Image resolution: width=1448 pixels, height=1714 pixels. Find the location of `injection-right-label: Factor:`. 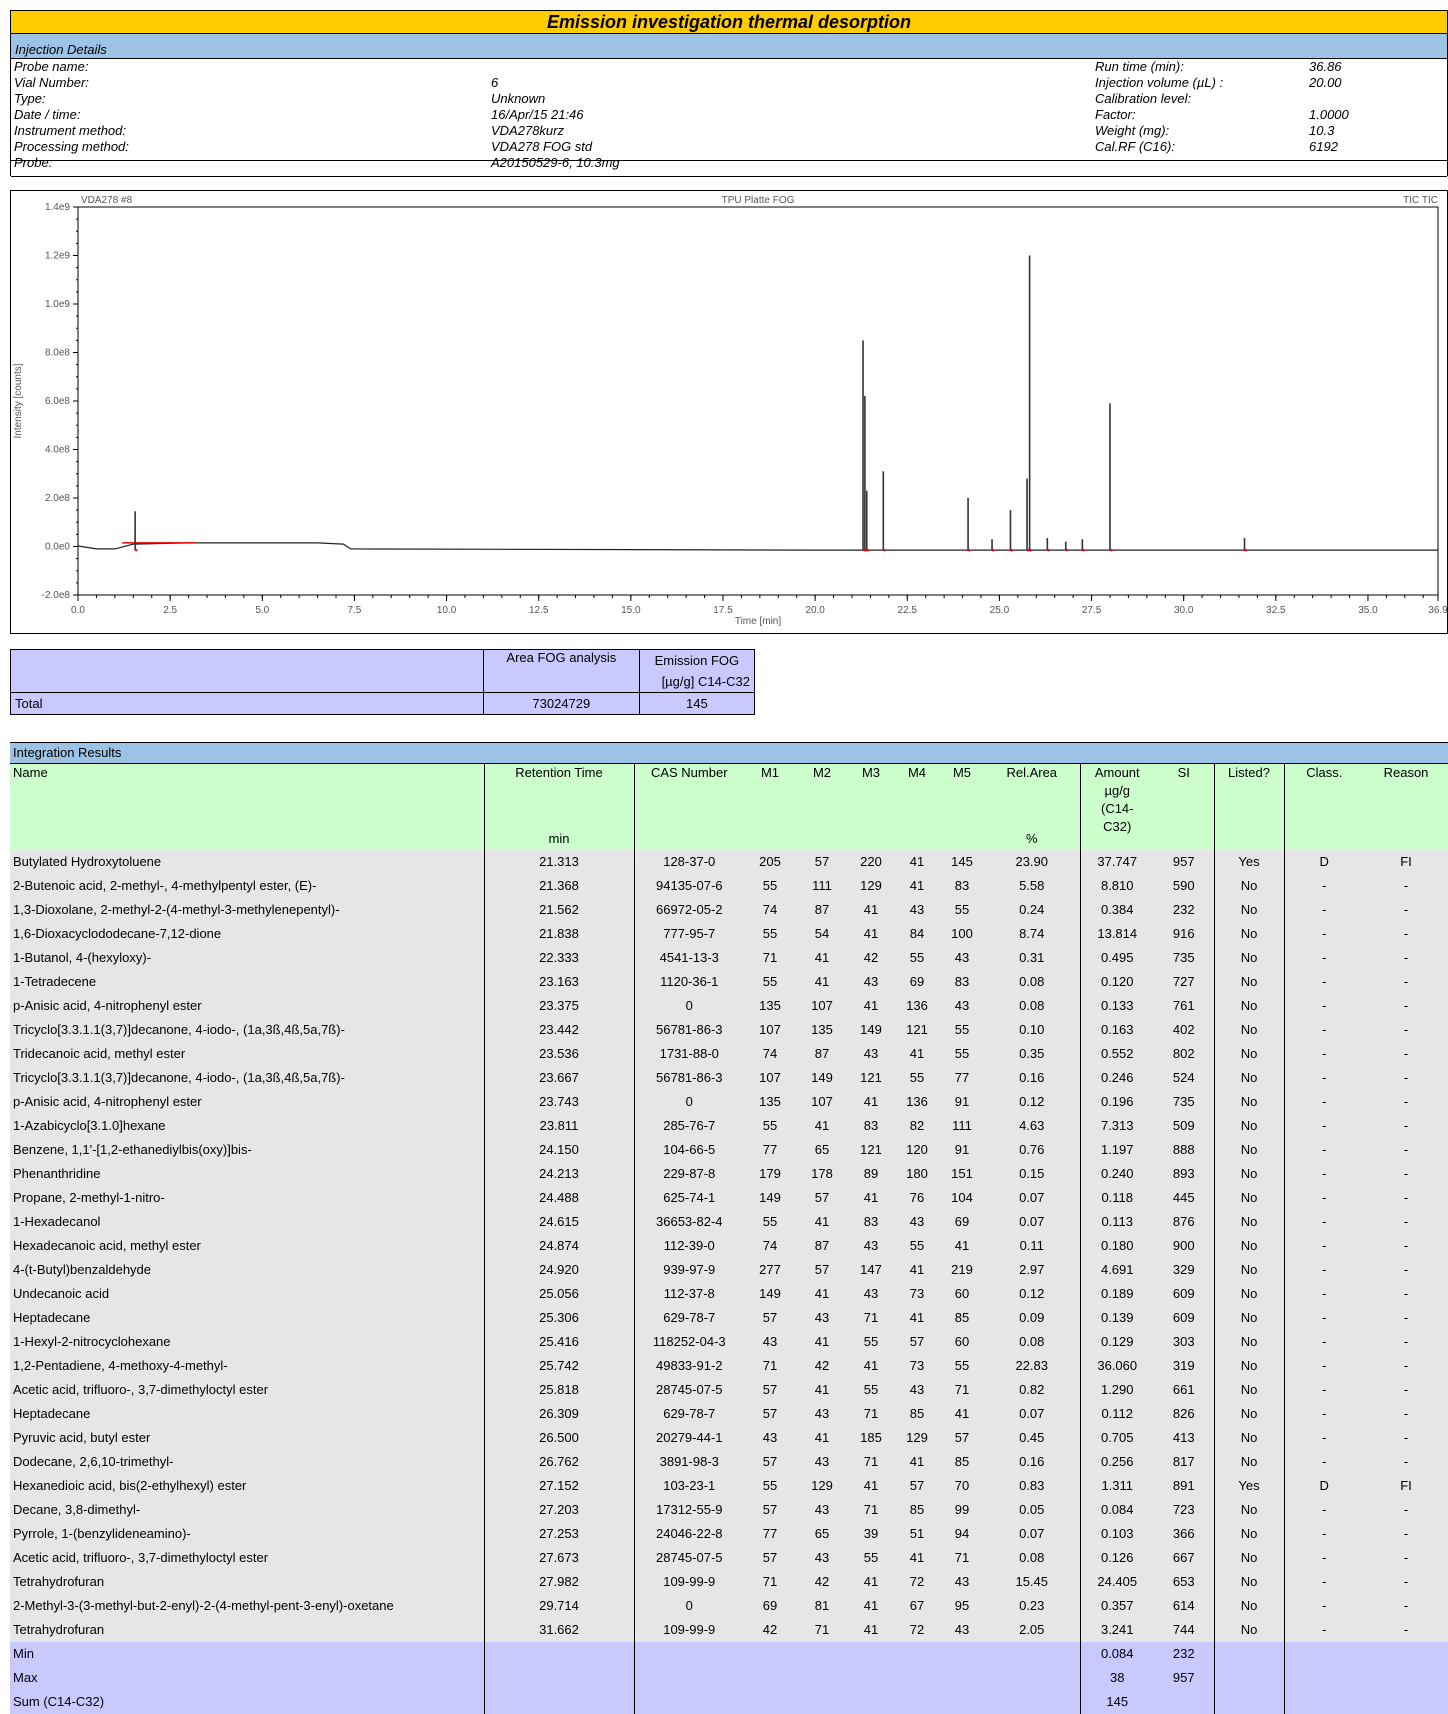

injection-right-label: Factor: is located at coordinates (1115, 114).